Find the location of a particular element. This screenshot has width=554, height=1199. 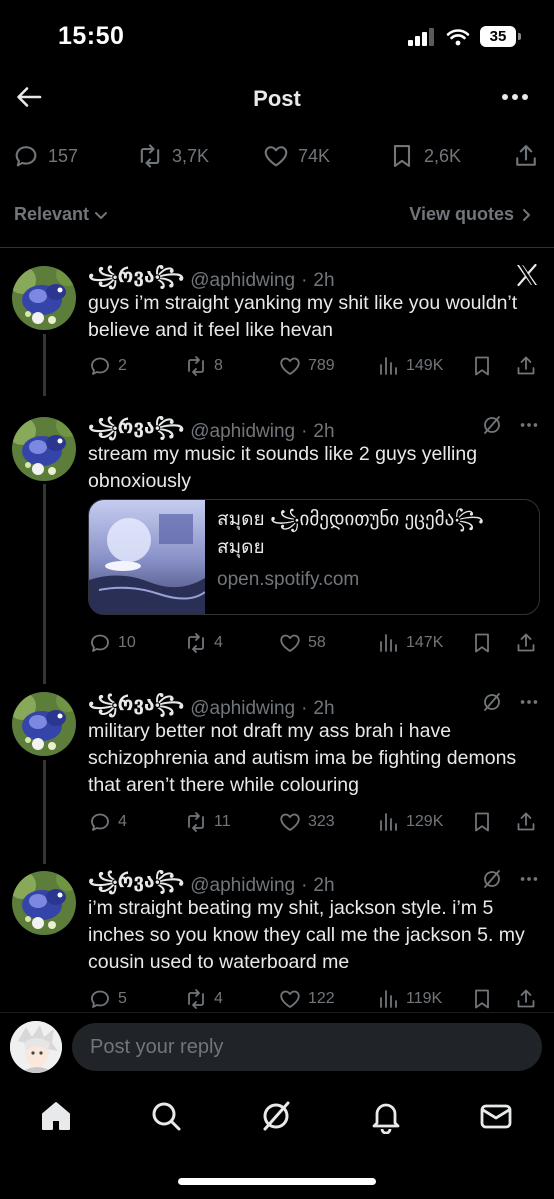

reply-button: 5 is located at coordinates (107, 999).